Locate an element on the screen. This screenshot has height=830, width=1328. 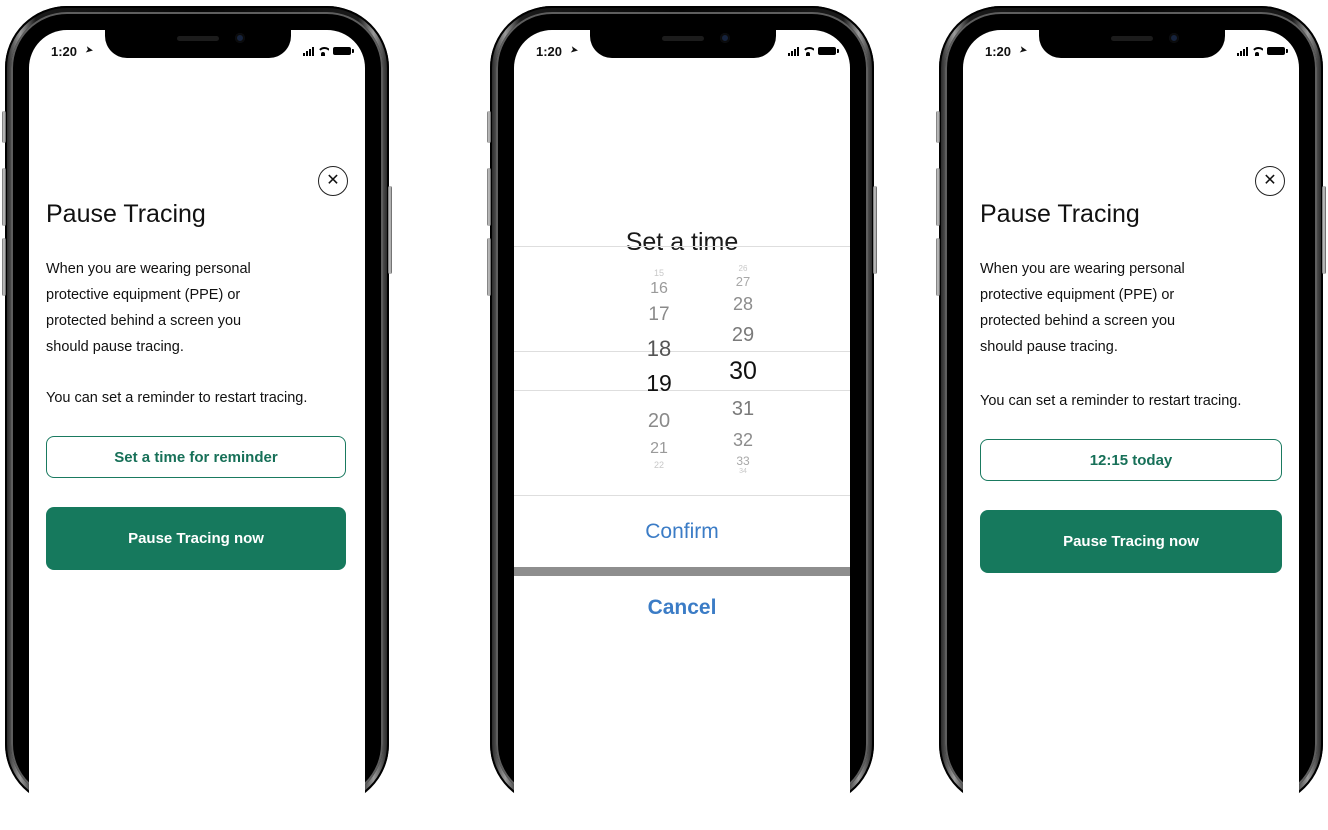
hour-option: 18 is located at coordinates (659, 349).